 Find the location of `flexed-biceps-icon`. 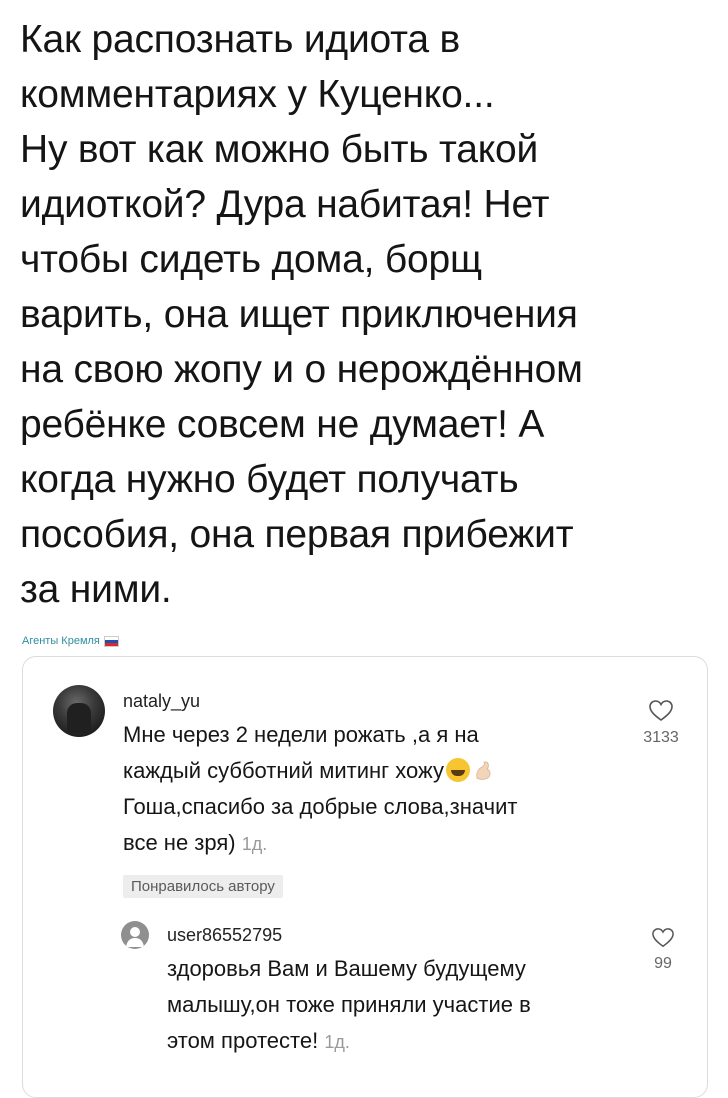

flexed-biceps-icon is located at coordinates (483, 770).